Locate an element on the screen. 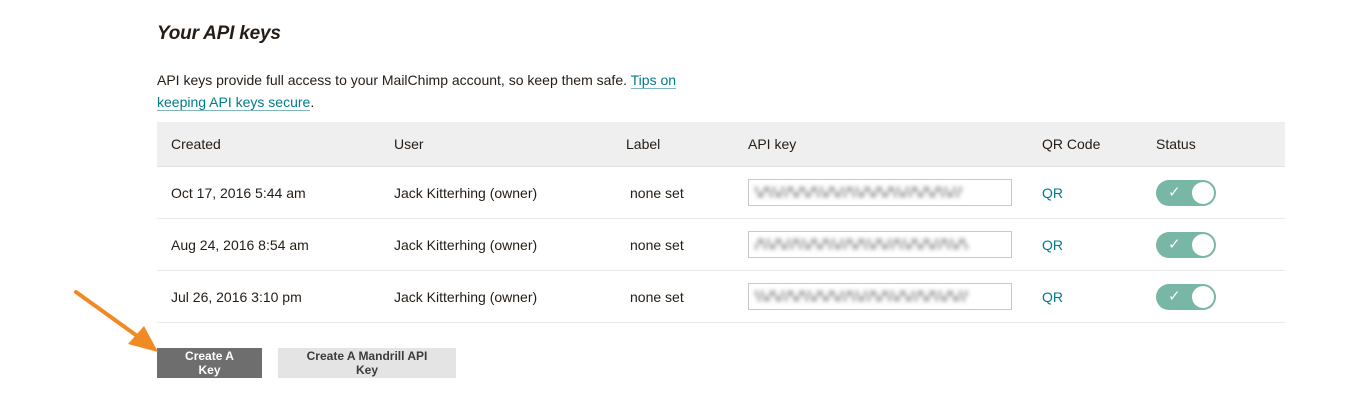 Image resolution: width=1371 pixels, height=412 pixels. api-key-cell: ▚▞▚▚▞▞▚▞▚▞▚▚▞▚▞▞▚▚▞▚▞▚▞▚▚▞▞▚▞▚▞▚▚▞▞ is located at coordinates (880, 192).